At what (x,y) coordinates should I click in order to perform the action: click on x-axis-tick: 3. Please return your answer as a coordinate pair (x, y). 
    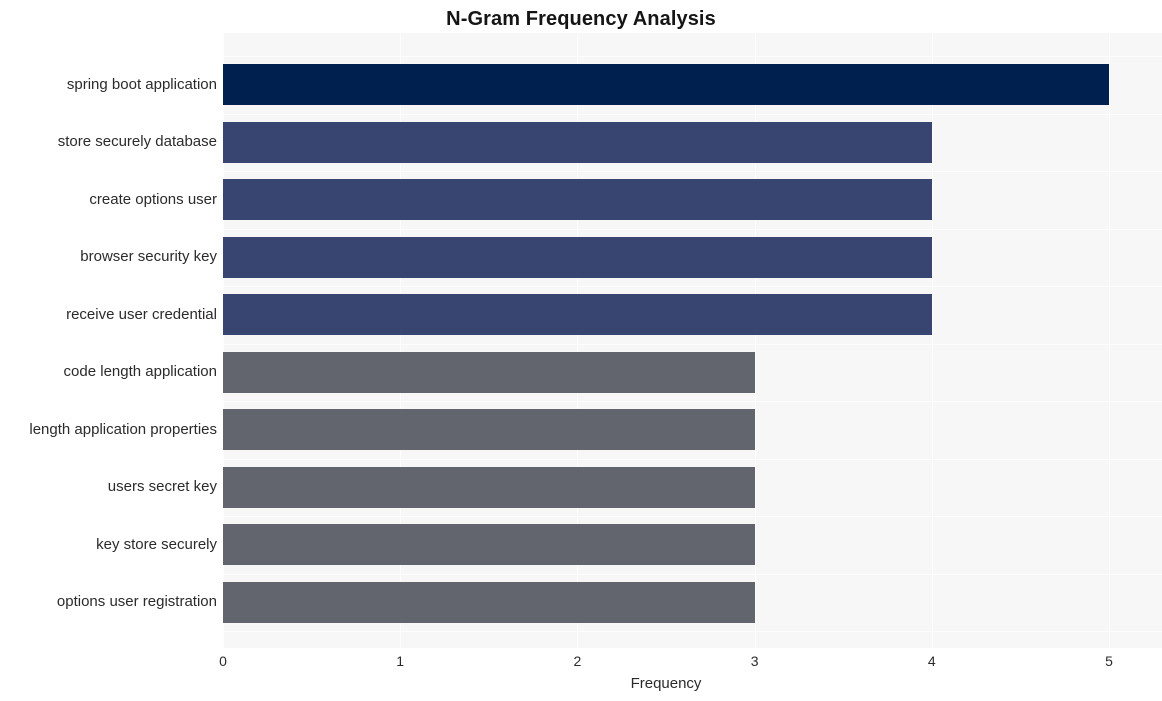
    Looking at the image, I should click on (754, 661).